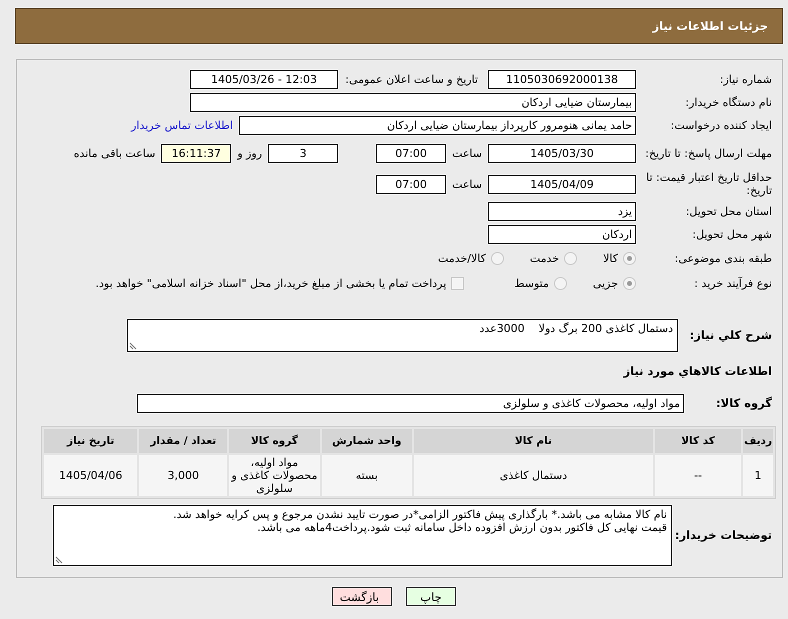  Describe the element at coordinates (183, 441) in the screenshot. I see `column-header: تعداد / مقدار` at that location.